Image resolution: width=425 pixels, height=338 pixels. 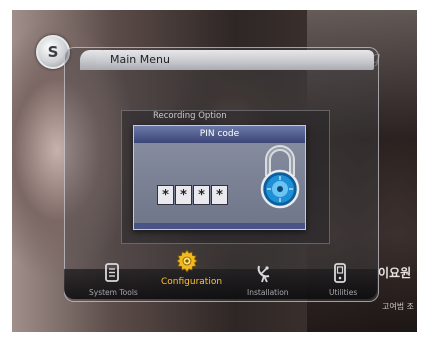 What do you see at coordinates (165, 195) in the screenshot?
I see `pin-digit-1: *` at bounding box center [165, 195].